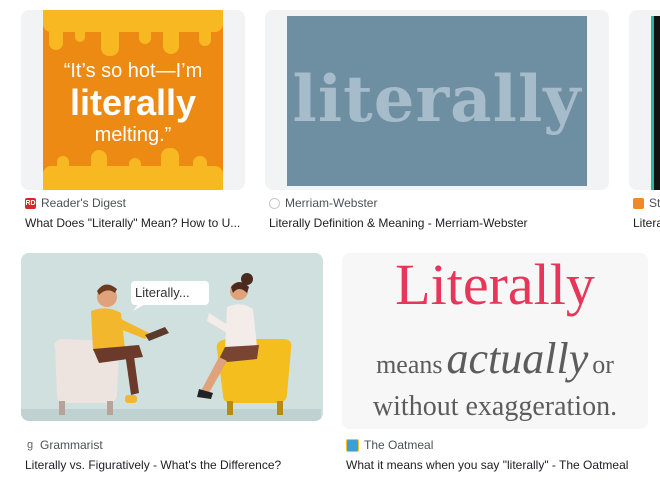 The image size is (660, 486). What do you see at coordinates (654, 203) in the screenshot?
I see `source-name: St` at bounding box center [654, 203].